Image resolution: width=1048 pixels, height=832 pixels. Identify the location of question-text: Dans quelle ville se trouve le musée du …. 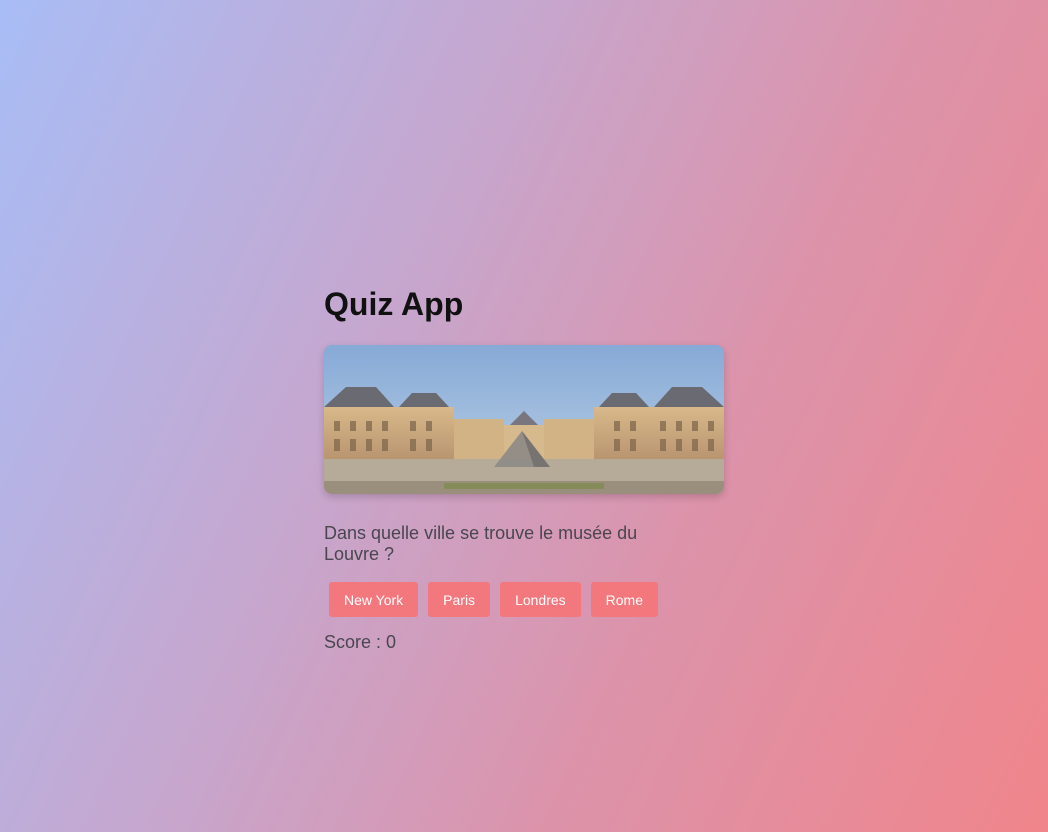
(481, 543).